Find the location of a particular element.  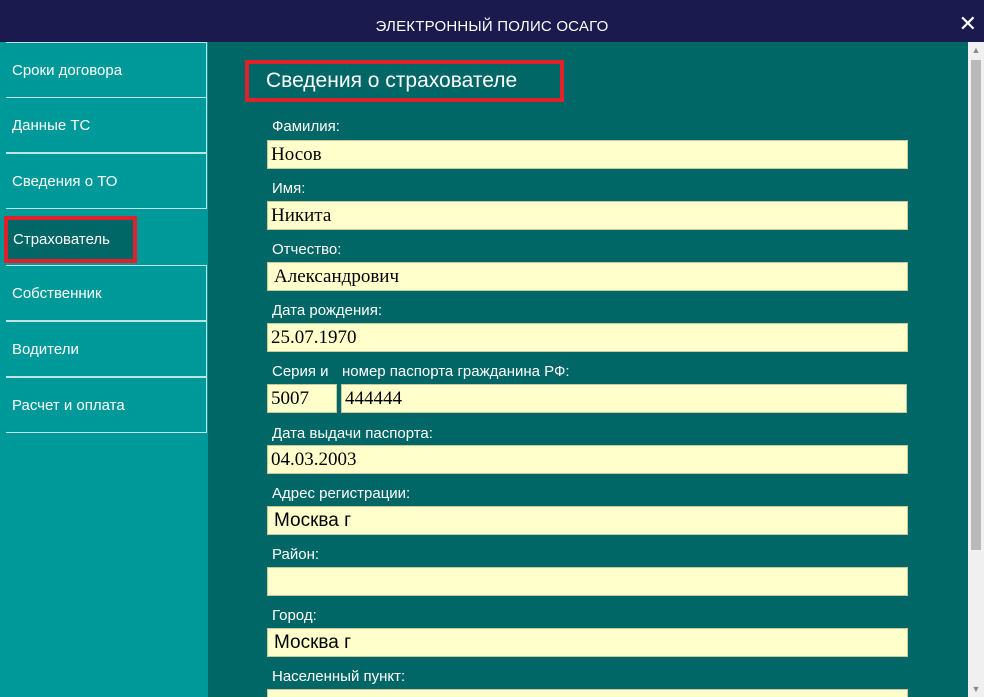

settlement-label: Населенный пункт: is located at coordinates (339, 676).